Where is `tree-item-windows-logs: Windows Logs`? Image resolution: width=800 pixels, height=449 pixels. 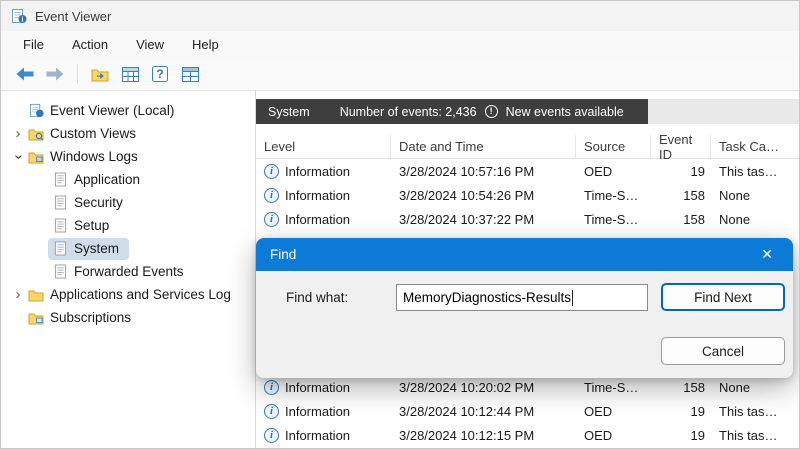
tree-item-windows-logs: Windows Logs is located at coordinates (128, 156).